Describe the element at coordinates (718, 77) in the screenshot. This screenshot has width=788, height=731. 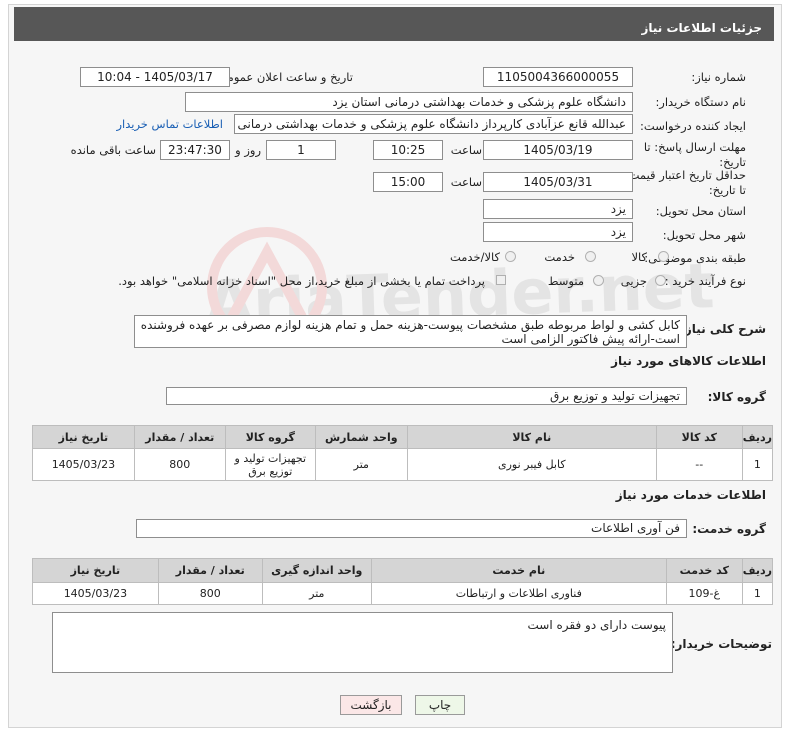
I see `need-number-label: شماره نیاز:` at that location.